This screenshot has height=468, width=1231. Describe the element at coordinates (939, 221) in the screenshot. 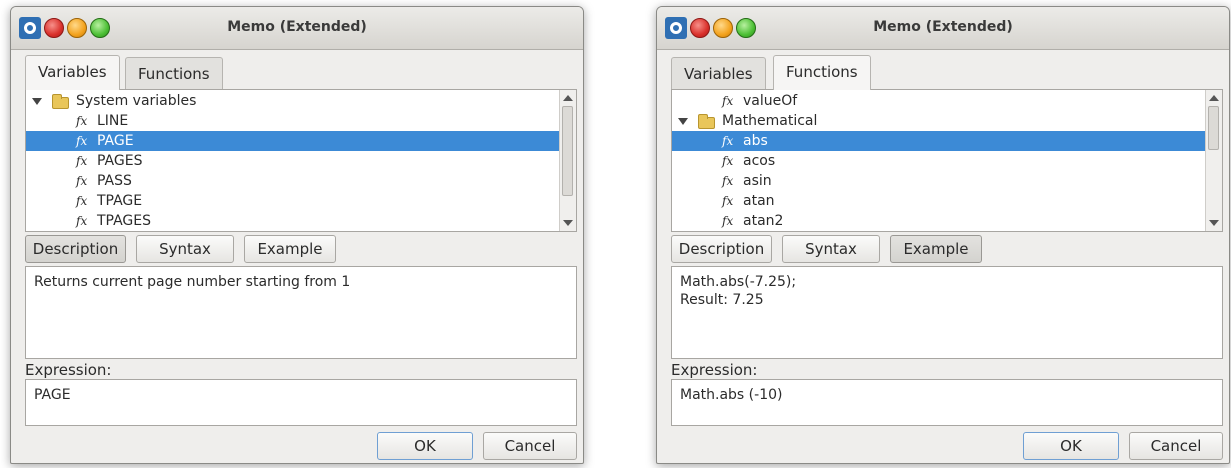

I see `tree-item-atan2: fx atan2` at that location.